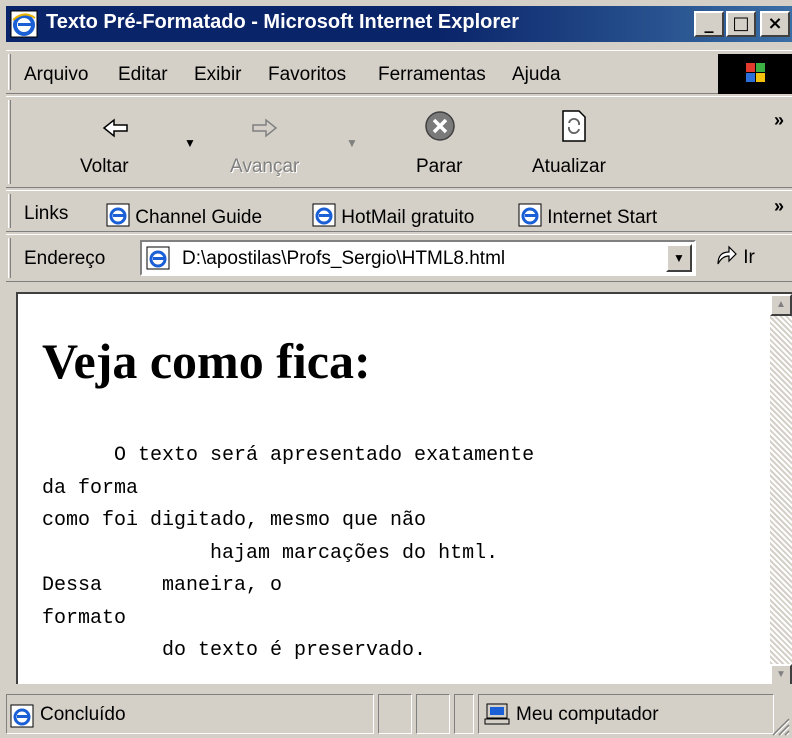 Image resolution: width=792 pixels, height=738 pixels. I want to click on back-button: Voltar, so click(115, 148).